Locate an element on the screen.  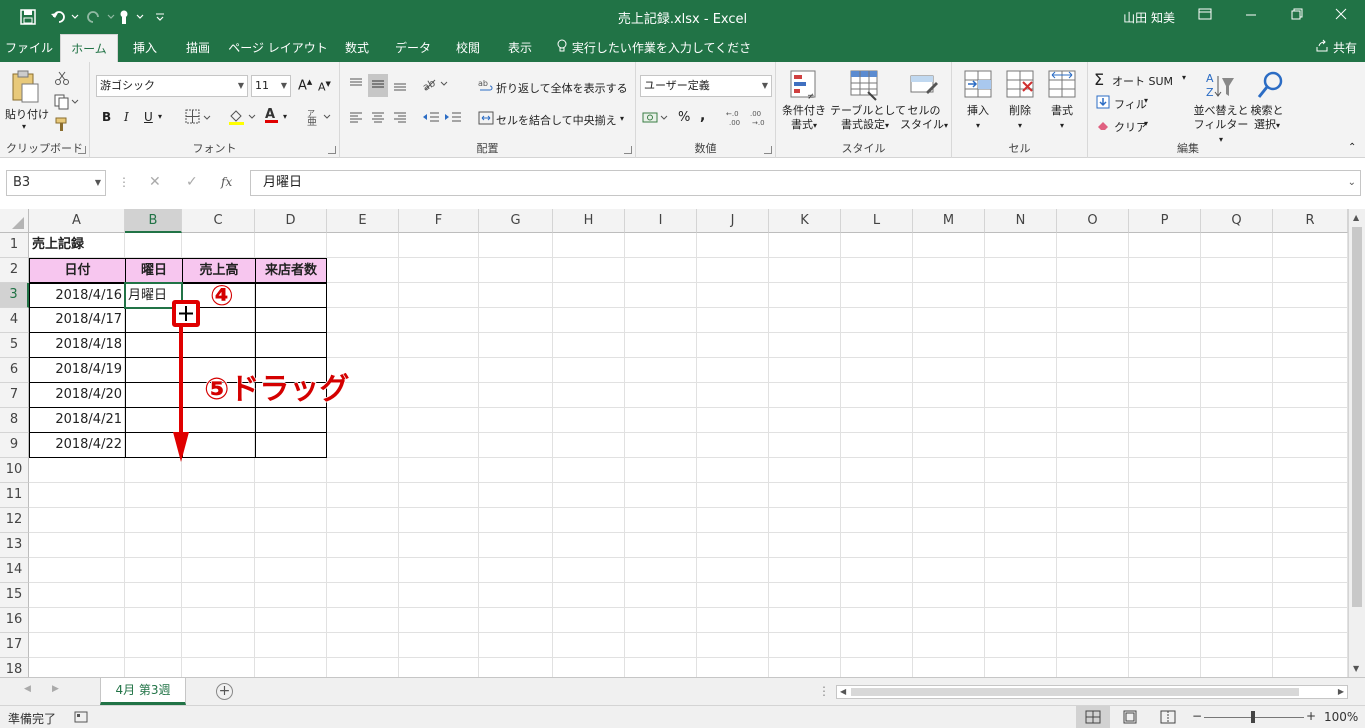
column-header-o: O is located at coordinates (1093, 221).